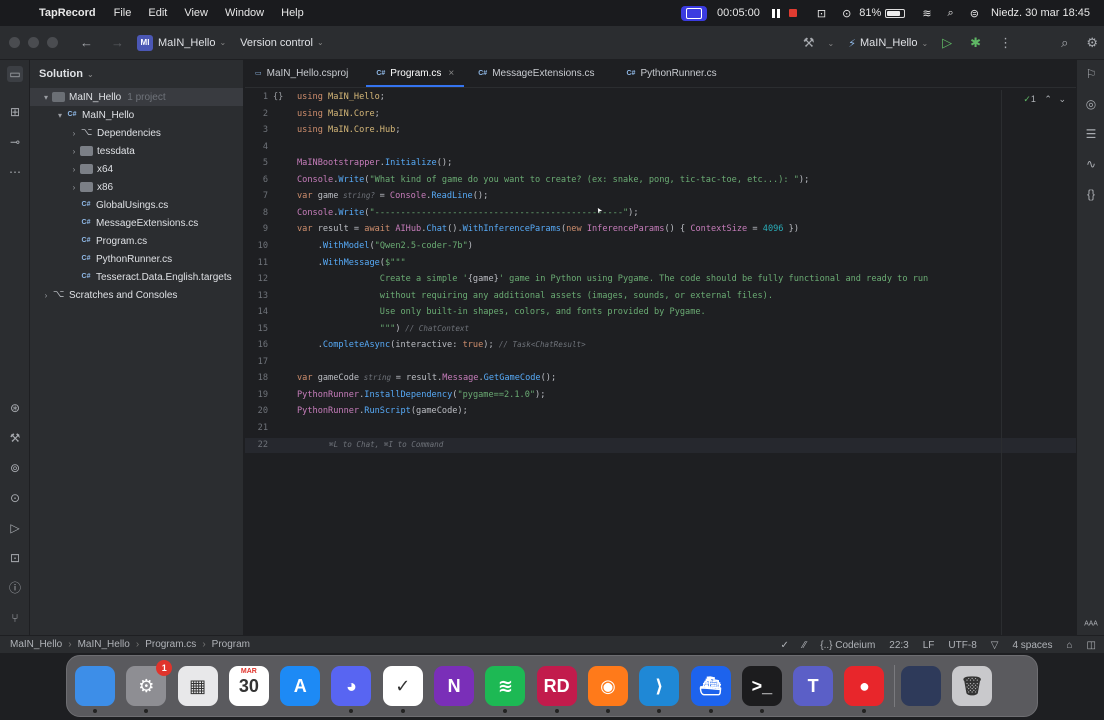 The width and height of the screenshot is (1104, 720). What do you see at coordinates (14, 42) in the screenshot?
I see `close-window-button` at bounding box center [14, 42].